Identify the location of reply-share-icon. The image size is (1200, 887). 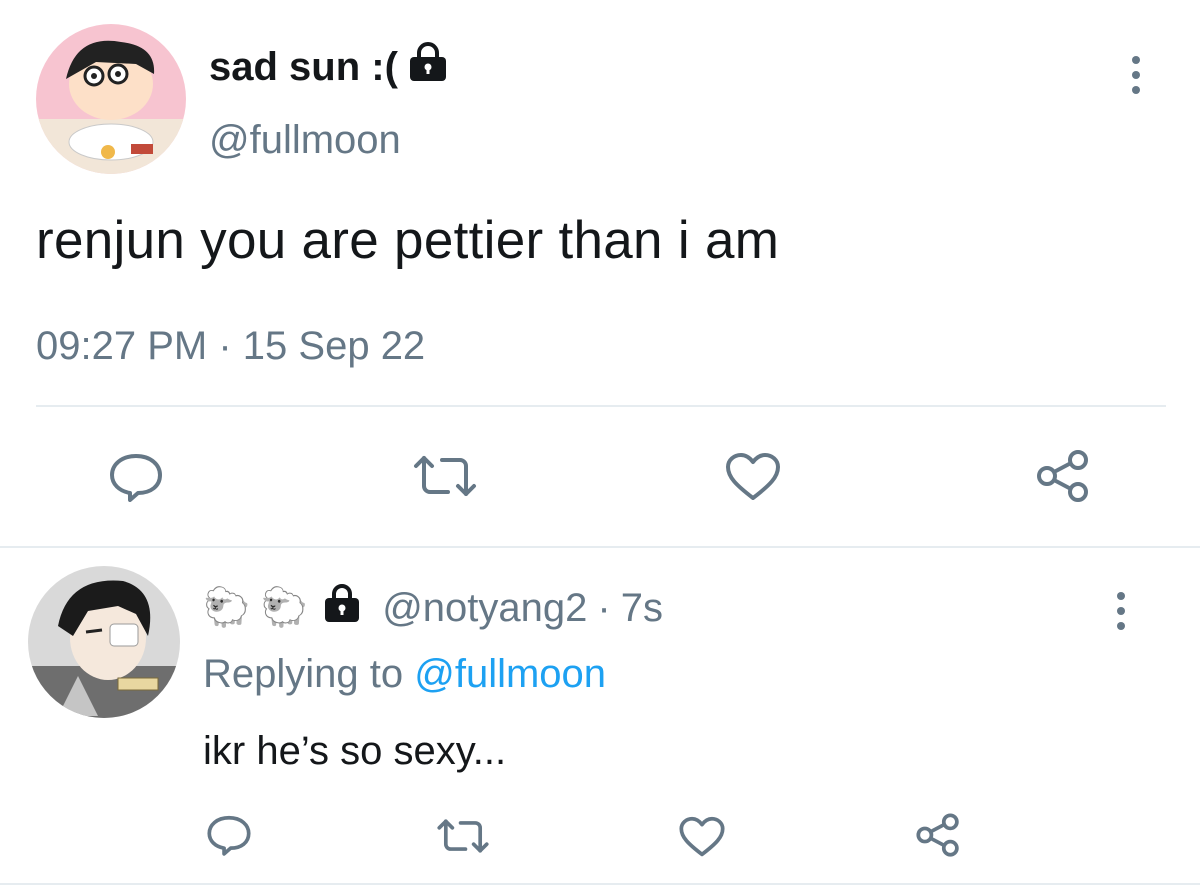
(938, 835).